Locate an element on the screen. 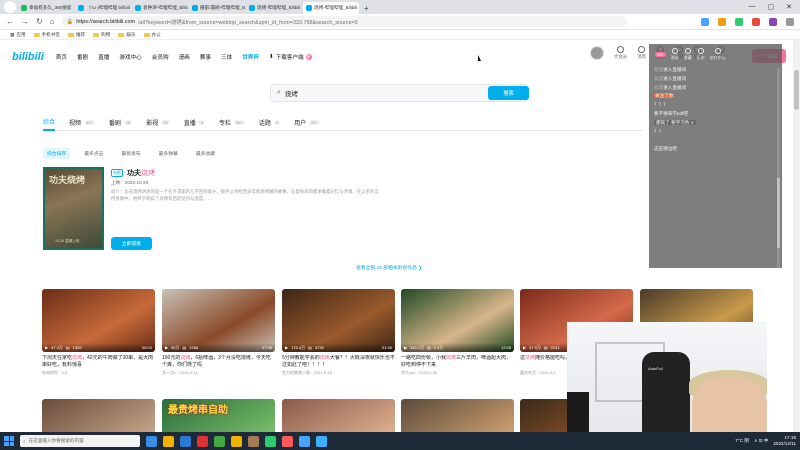 The height and width of the screenshot is (450, 800). video-thumbnail: ▶ 47.3万 ▤ 1302 06:03 is located at coordinates (98, 320).